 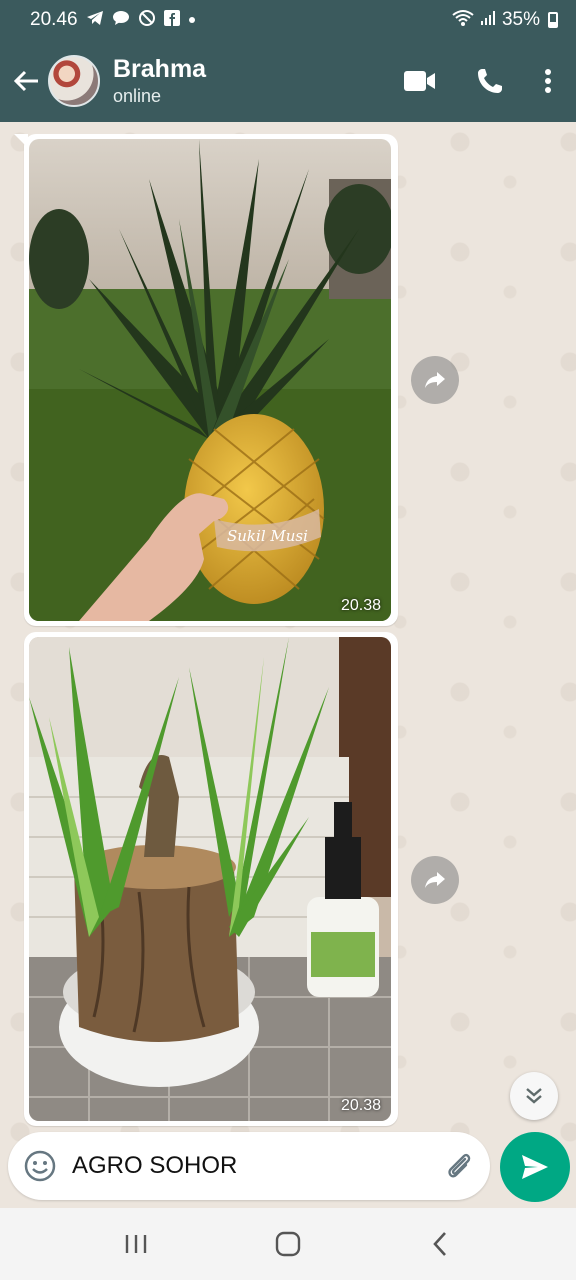 I want to click on system-navigation-bar, so click(x=288, y=1244).